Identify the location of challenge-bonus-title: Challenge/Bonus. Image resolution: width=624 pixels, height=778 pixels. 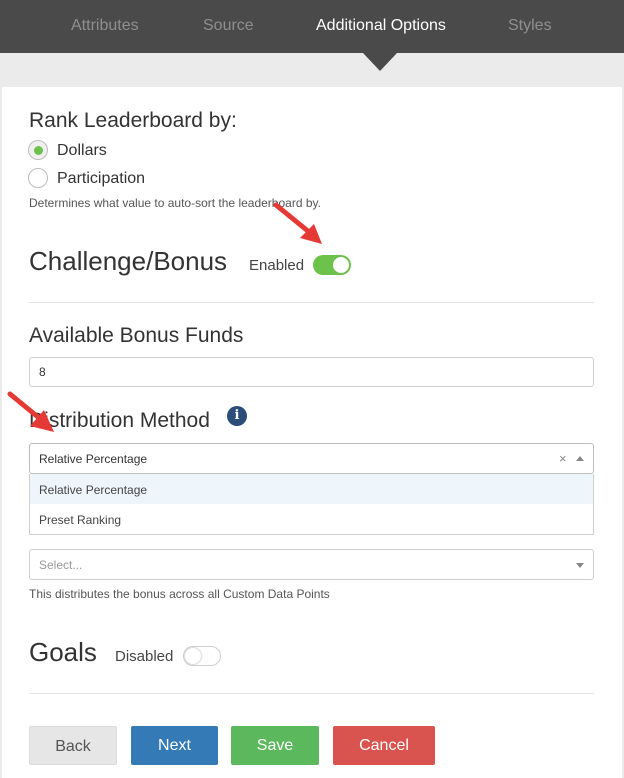
(128, 261).